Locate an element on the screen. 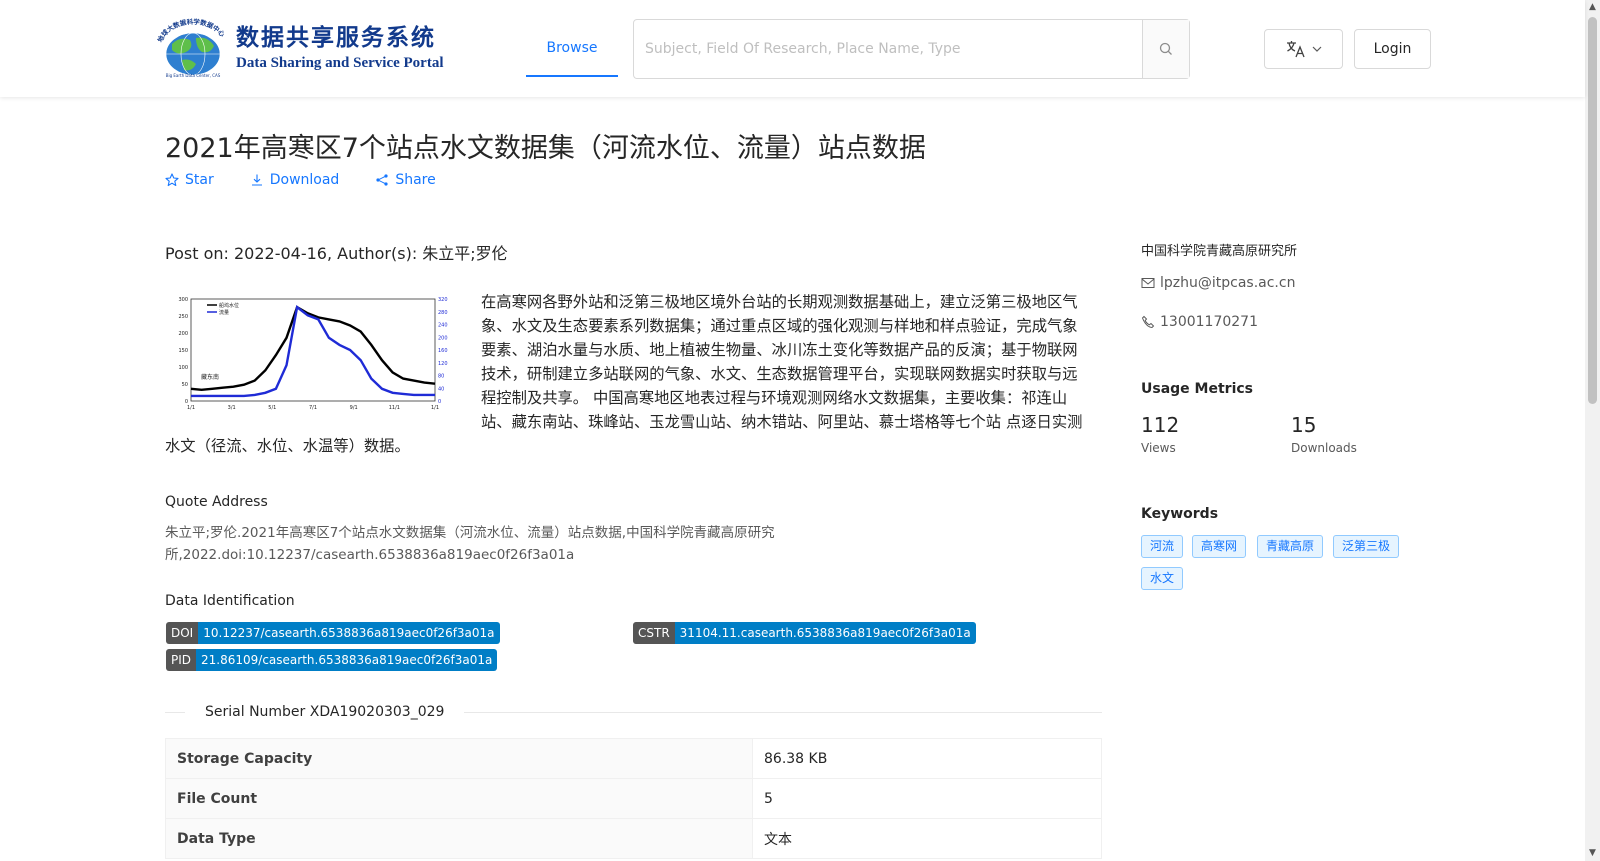 This screenshot has width=1600, height=861. serial-number: Serial Number XDA19020303_029 is located at coordinates (325, 712).